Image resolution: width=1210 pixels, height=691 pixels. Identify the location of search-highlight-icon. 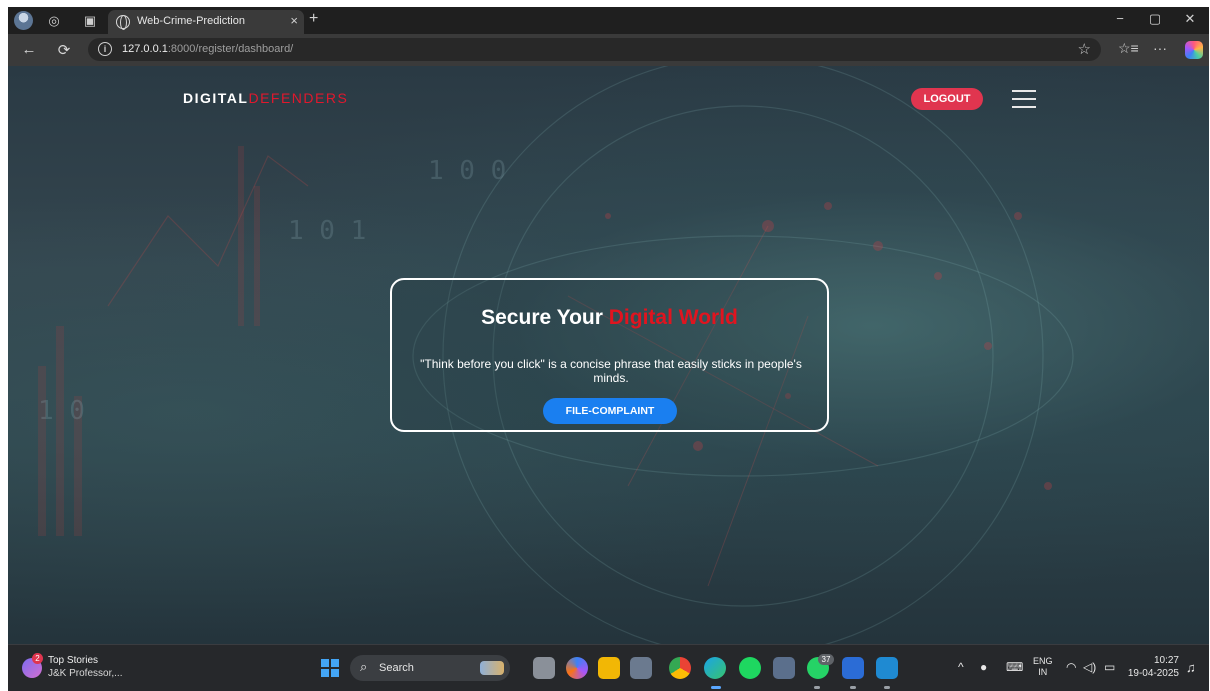
(492, 668).